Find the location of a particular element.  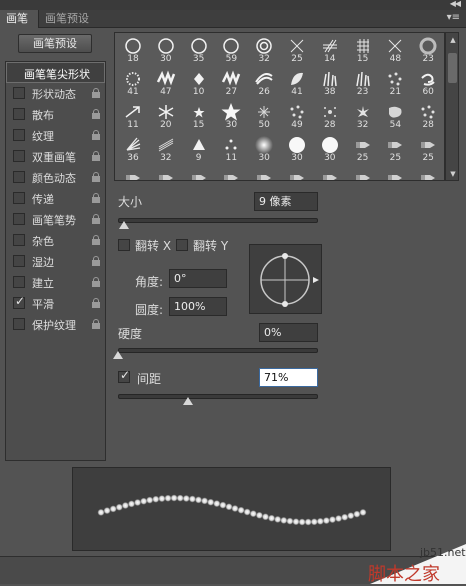

option-item: ✓ 平滑 is located at coordinates (55, 303).